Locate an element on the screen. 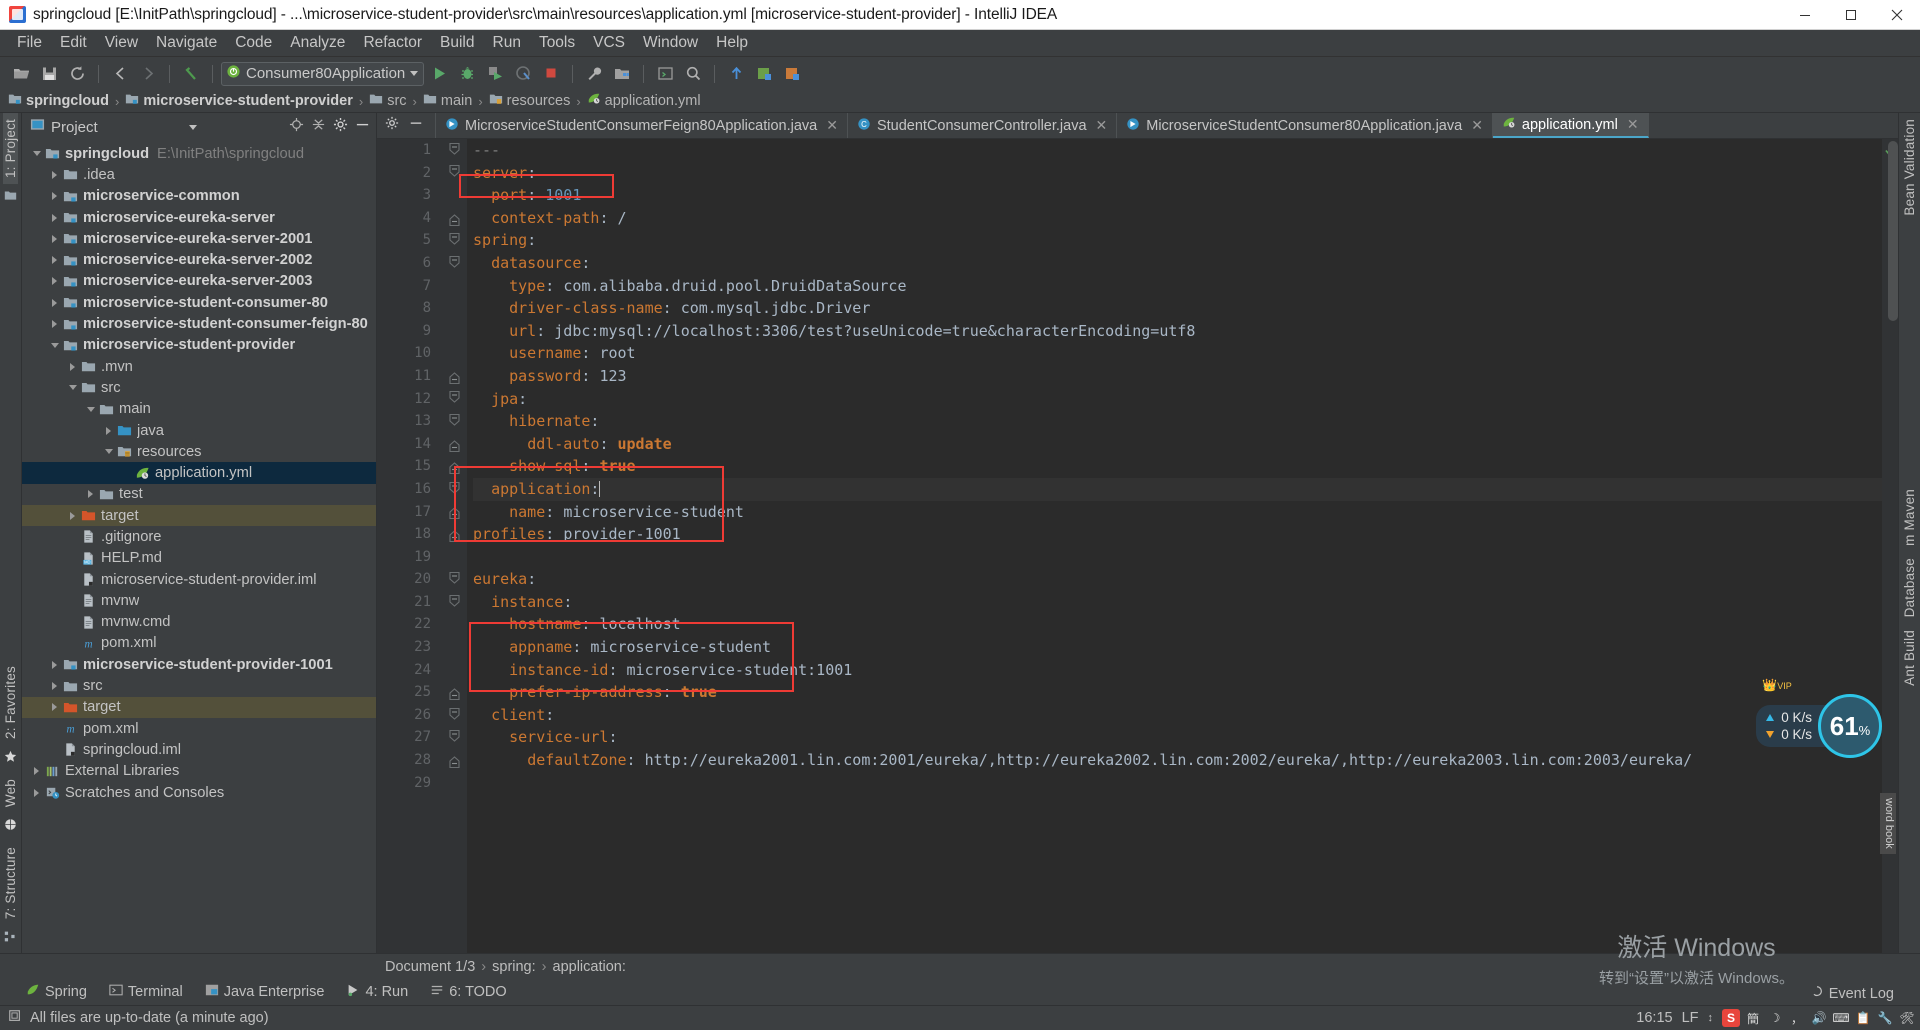  undo-icon is located at coordinates (191, 74).